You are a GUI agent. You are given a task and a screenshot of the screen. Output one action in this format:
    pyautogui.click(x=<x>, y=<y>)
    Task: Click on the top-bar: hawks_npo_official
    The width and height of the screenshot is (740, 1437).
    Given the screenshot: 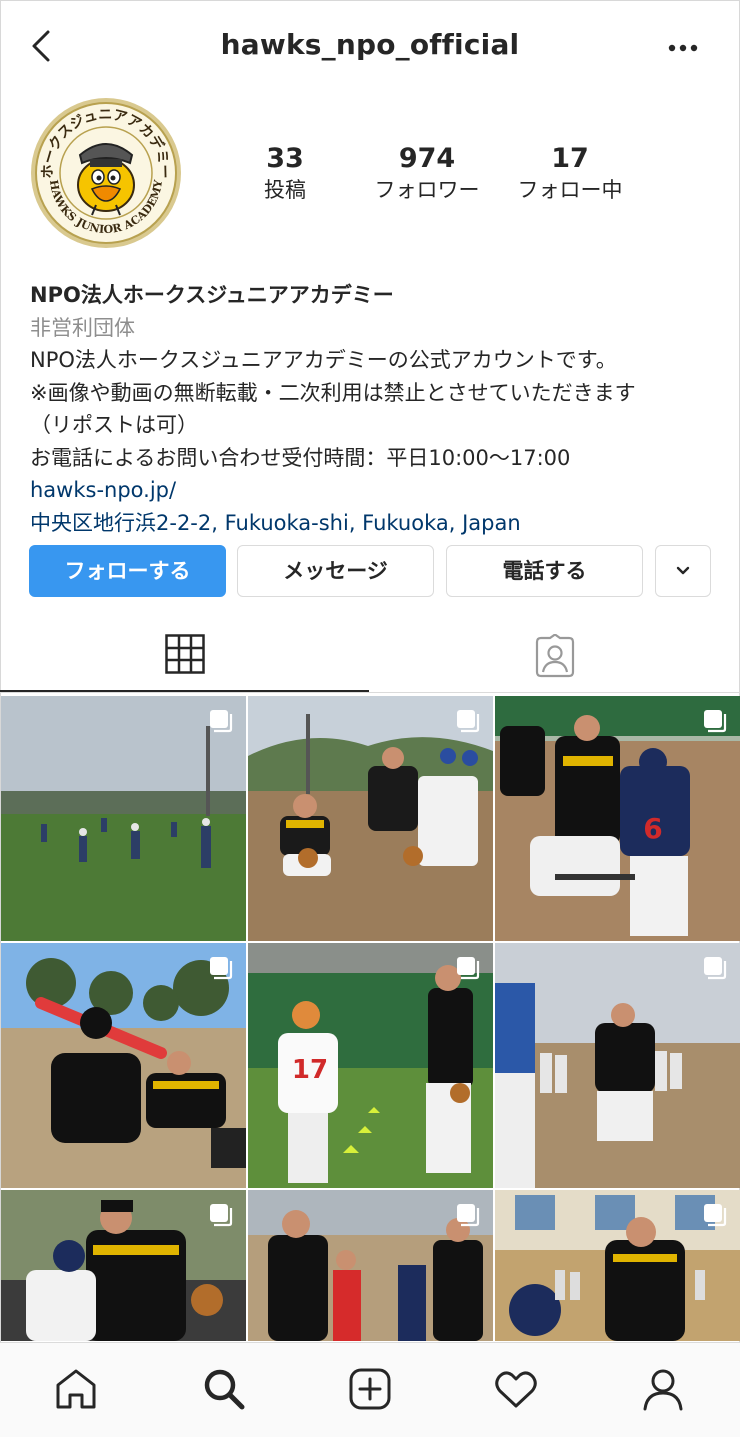 What is the action you would take?
    pyautogui.click(x=370, y=48)
    